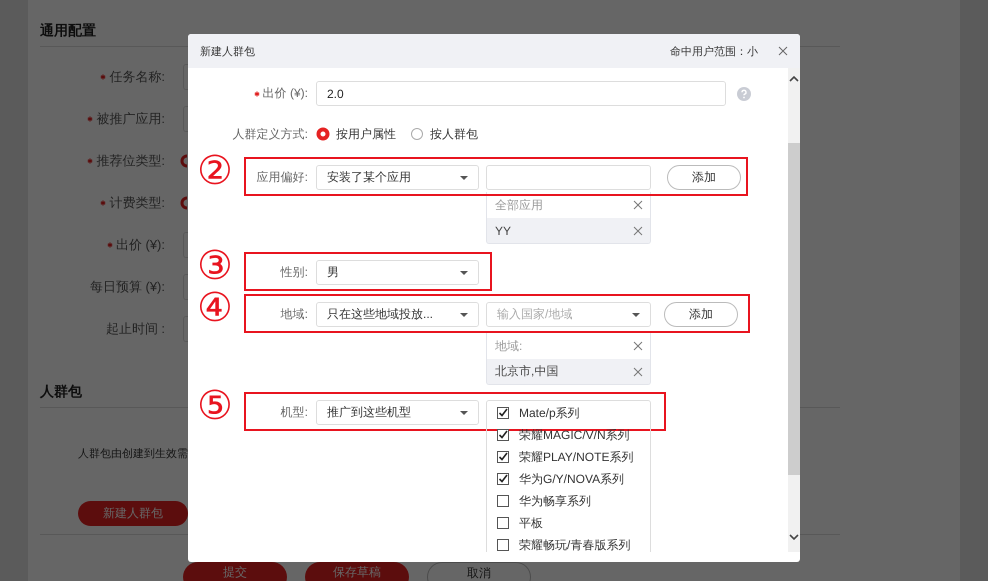 Image resolution: width=988 pixels, height=581 pixels. Describe the element at coordinates (794, 79) in the screenshot. I see `scroll-up-icon` at that location.